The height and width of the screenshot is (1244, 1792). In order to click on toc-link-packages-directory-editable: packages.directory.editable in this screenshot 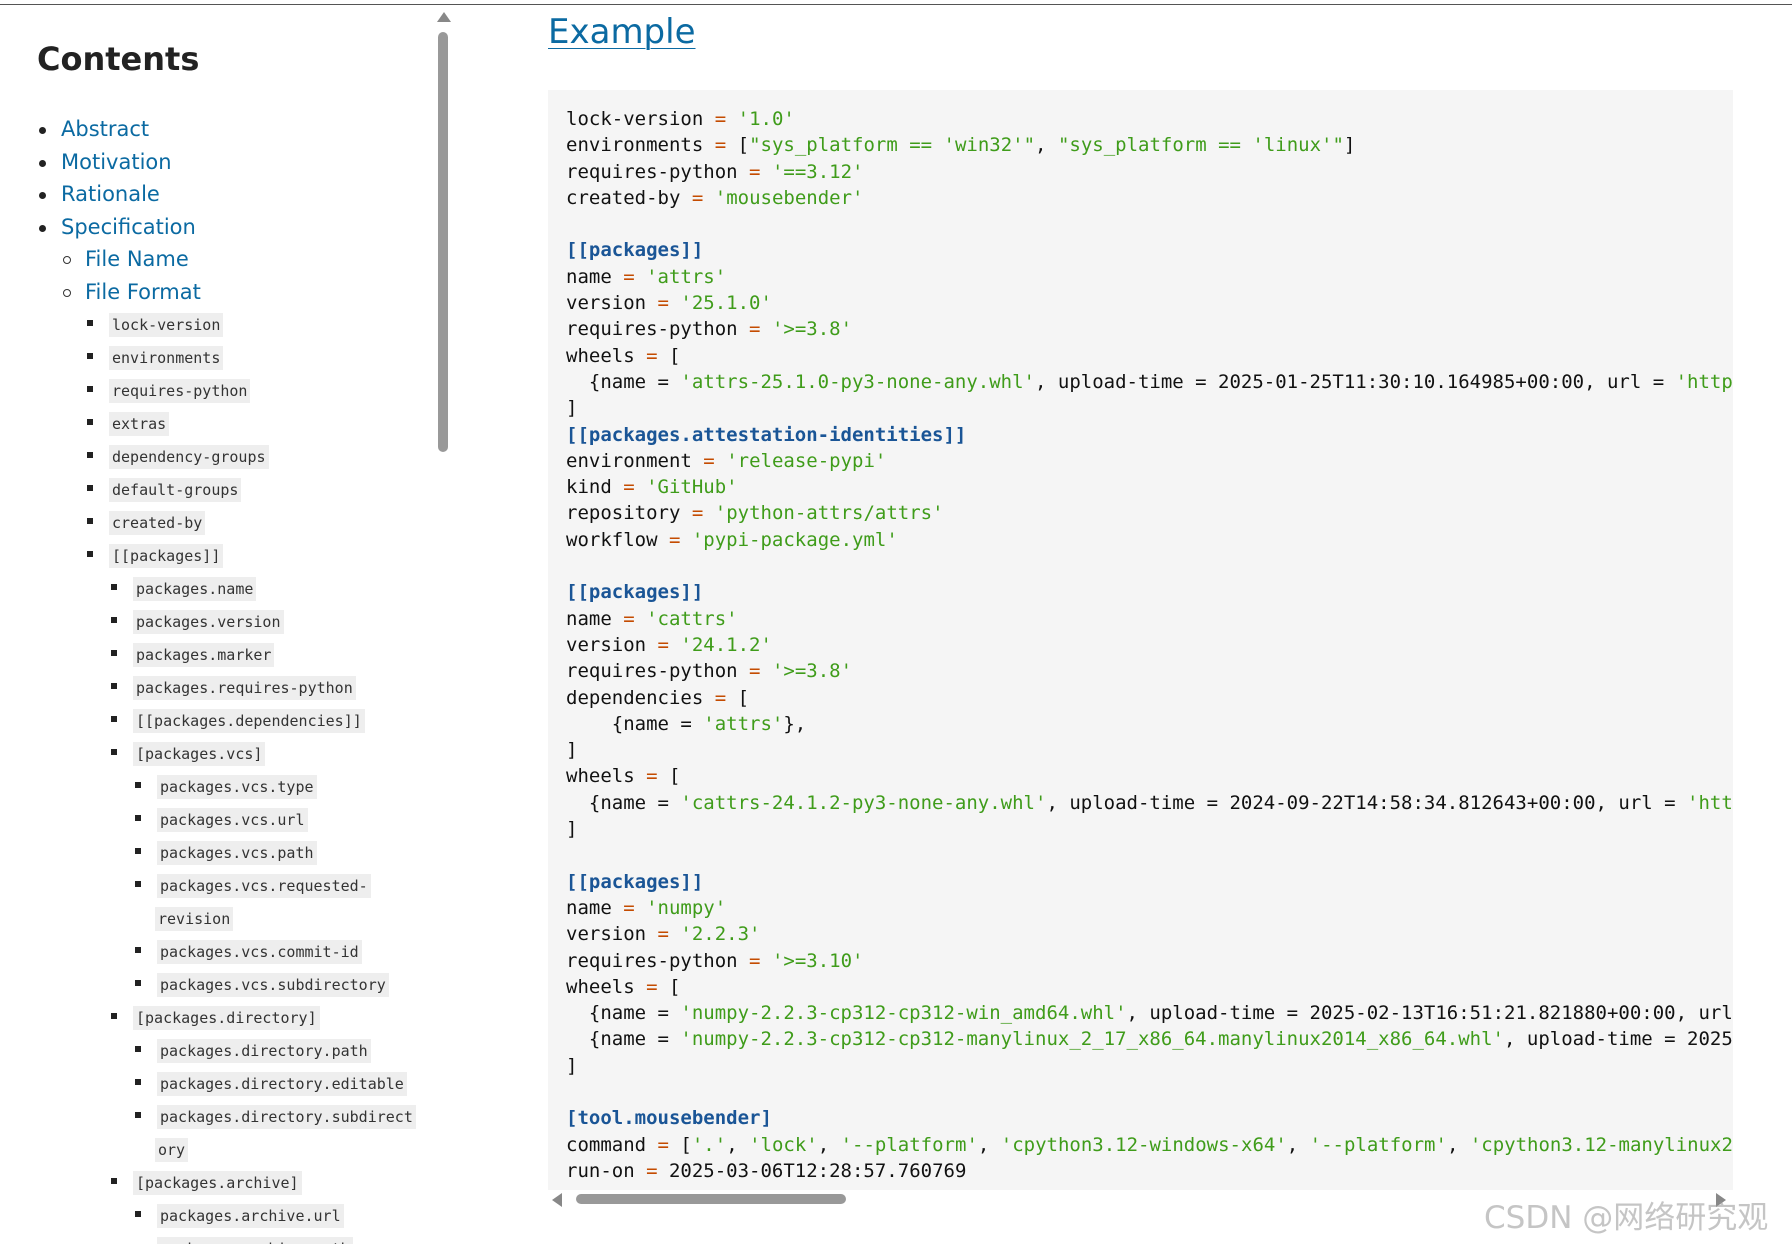, I will do `click(282, 1084)`.